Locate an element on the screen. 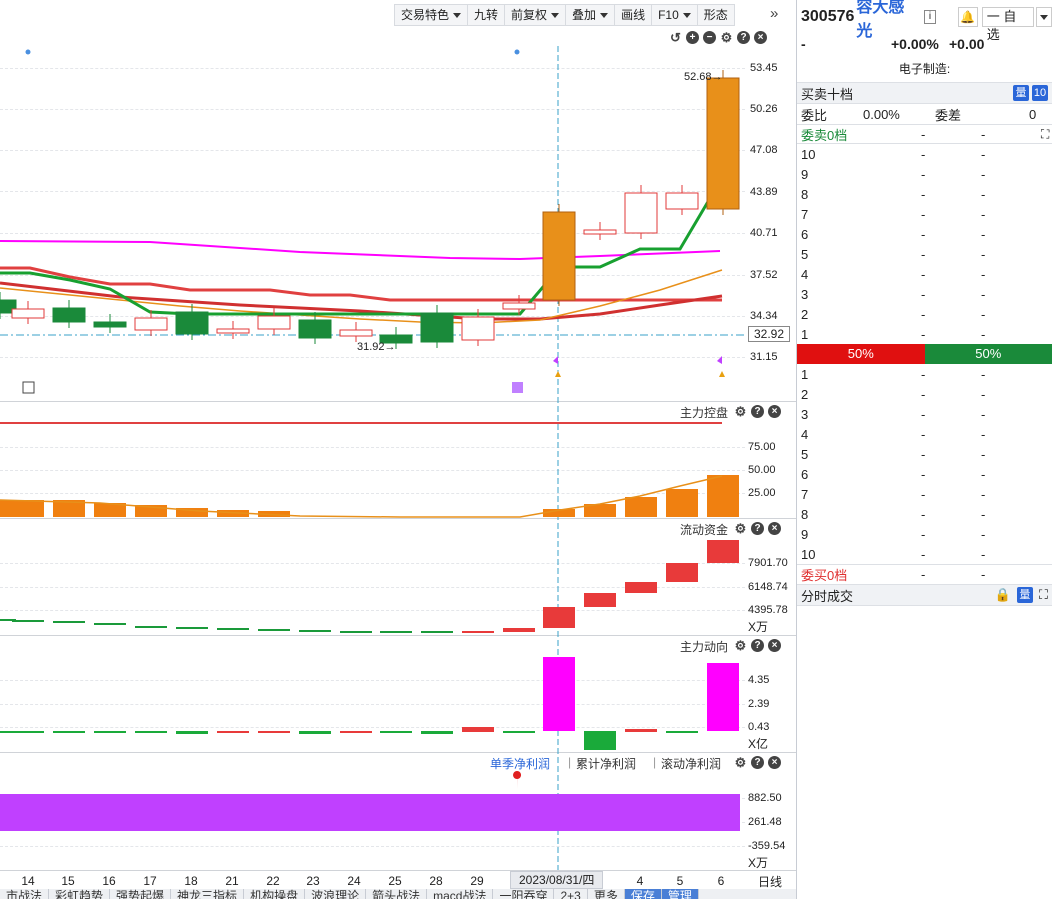  info-icon: i is located at coordinates (929, 17).